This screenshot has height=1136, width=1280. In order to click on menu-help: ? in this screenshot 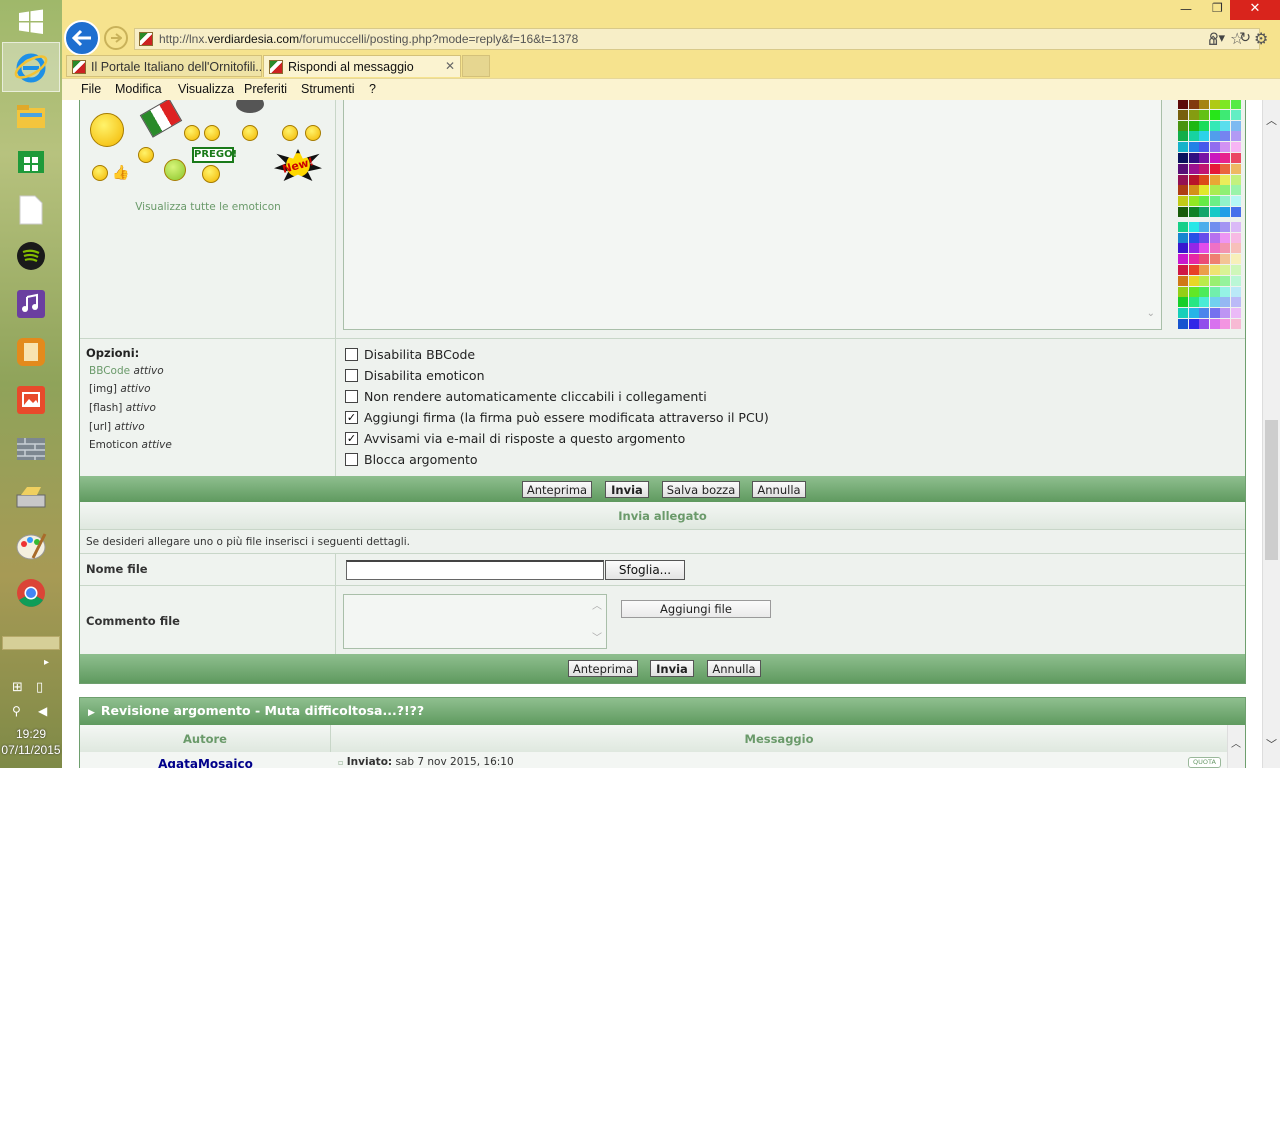, I will do `click(372, 89)`.